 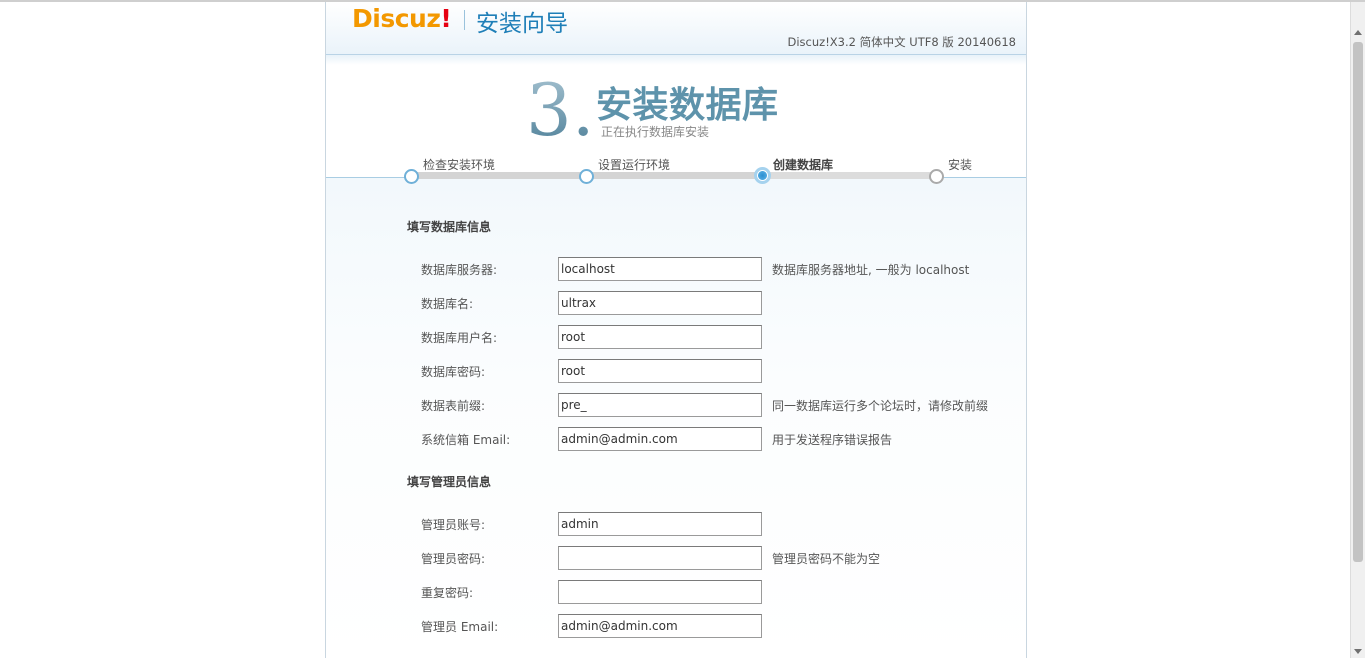 What do you see at coordinates (960, 165) in the screenshot?
I see `step-label-install: 安装` at bounding box center [960, 165].